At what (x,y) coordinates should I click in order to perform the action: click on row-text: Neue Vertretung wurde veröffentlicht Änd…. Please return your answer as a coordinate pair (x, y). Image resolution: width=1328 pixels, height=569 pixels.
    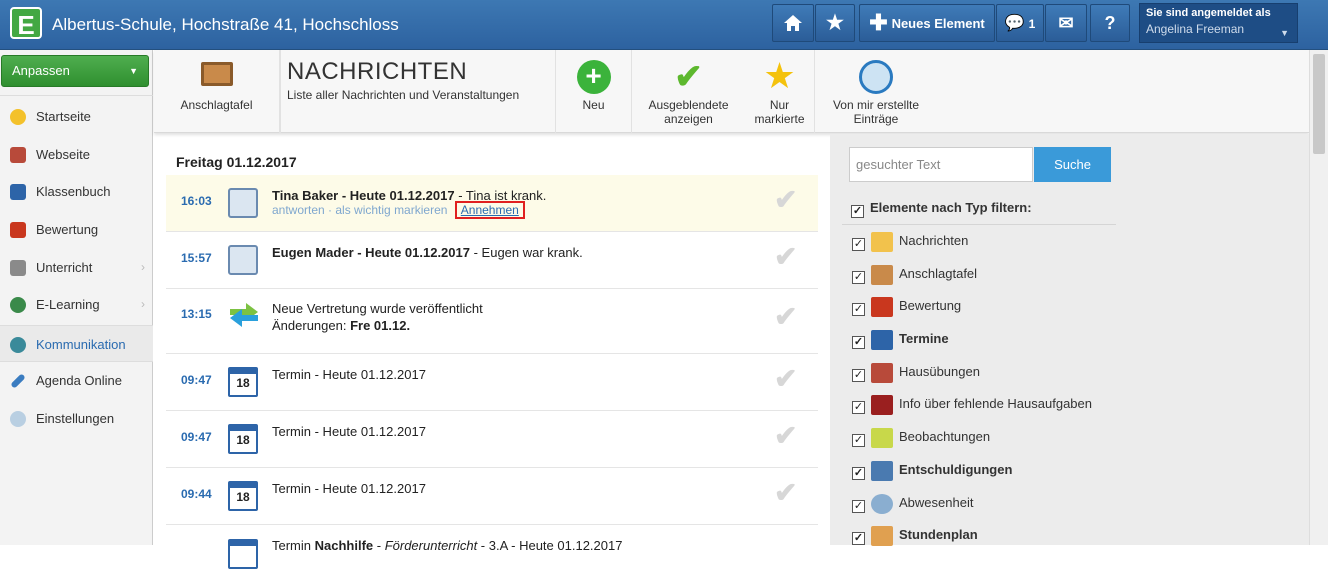
    Looking at the image, I should click on (377, 317).